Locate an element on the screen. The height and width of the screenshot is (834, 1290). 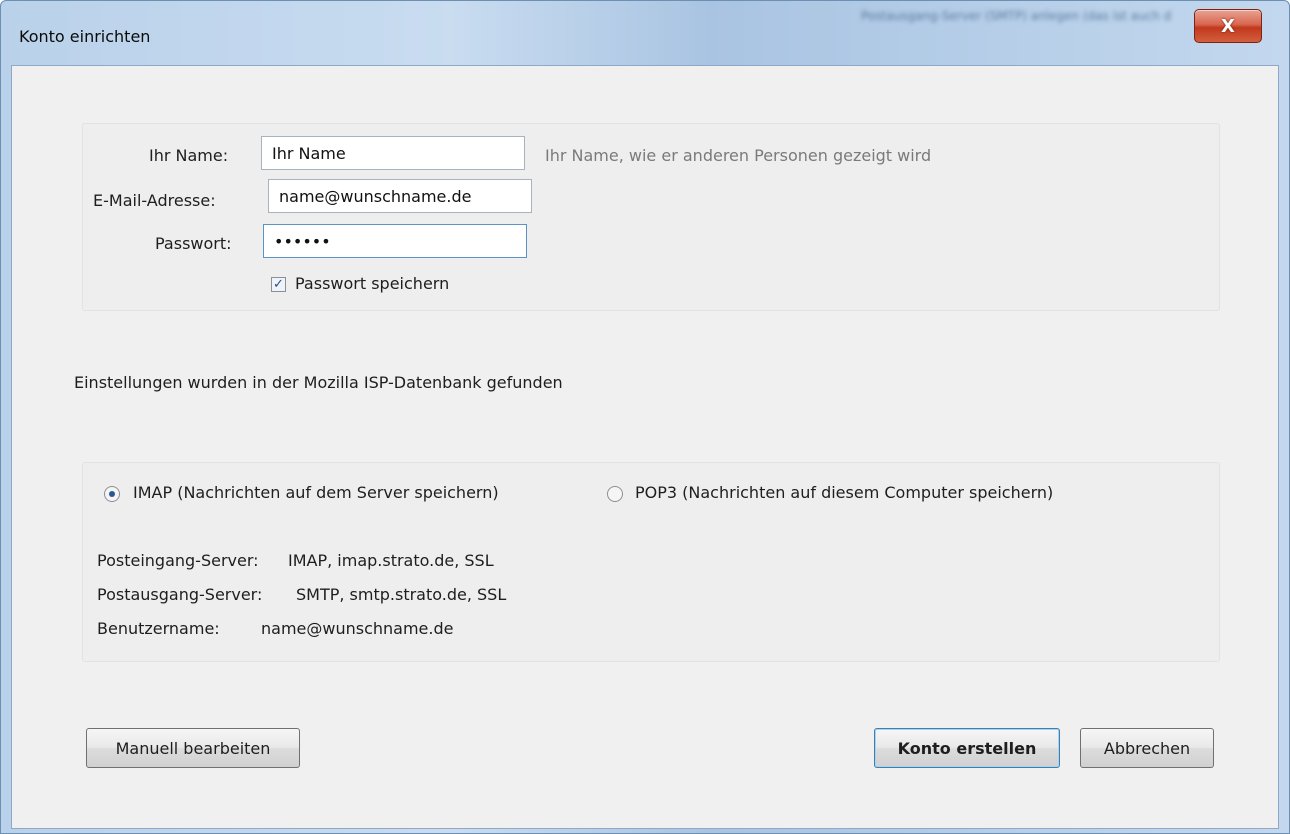
checkmark-icon: ✓ is located at coordinates (278, 284).